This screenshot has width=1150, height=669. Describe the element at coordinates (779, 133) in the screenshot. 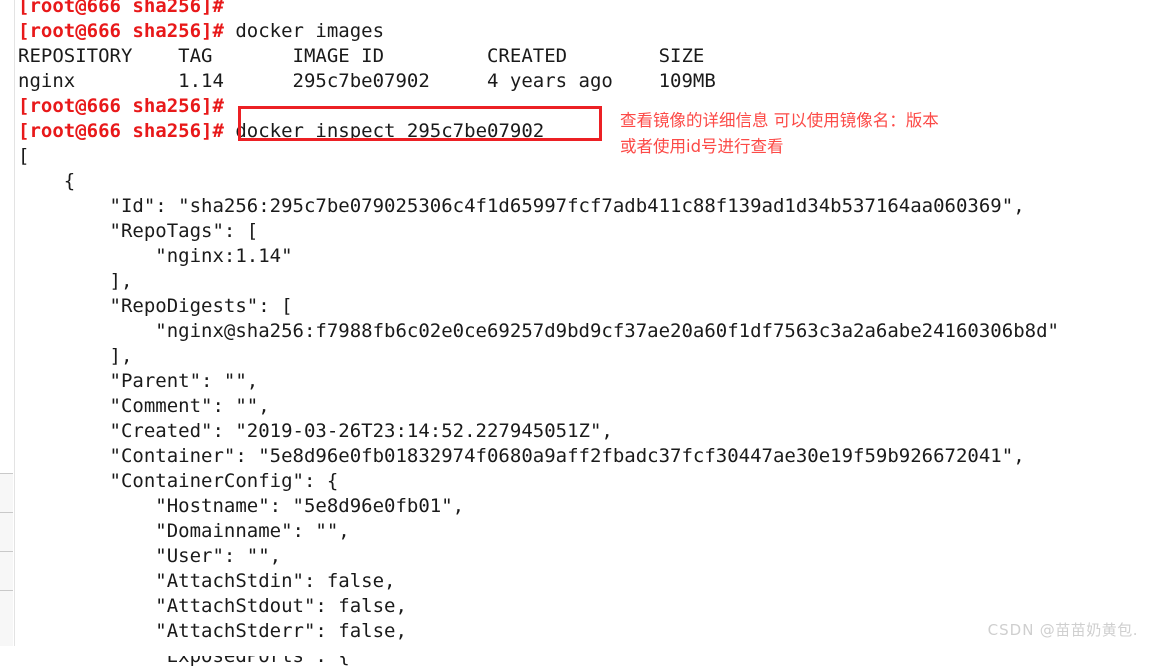

I see `annotation-text: 查看镜像的详细信息 可以使用镜像名：版本 或者使用id号进行查看` at that location.